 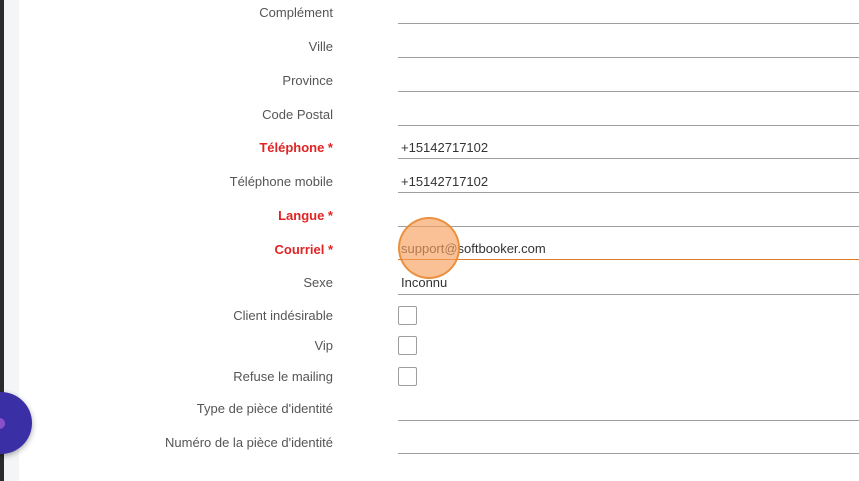 I want to click on type-piece-field, so click(x=628, y=411).